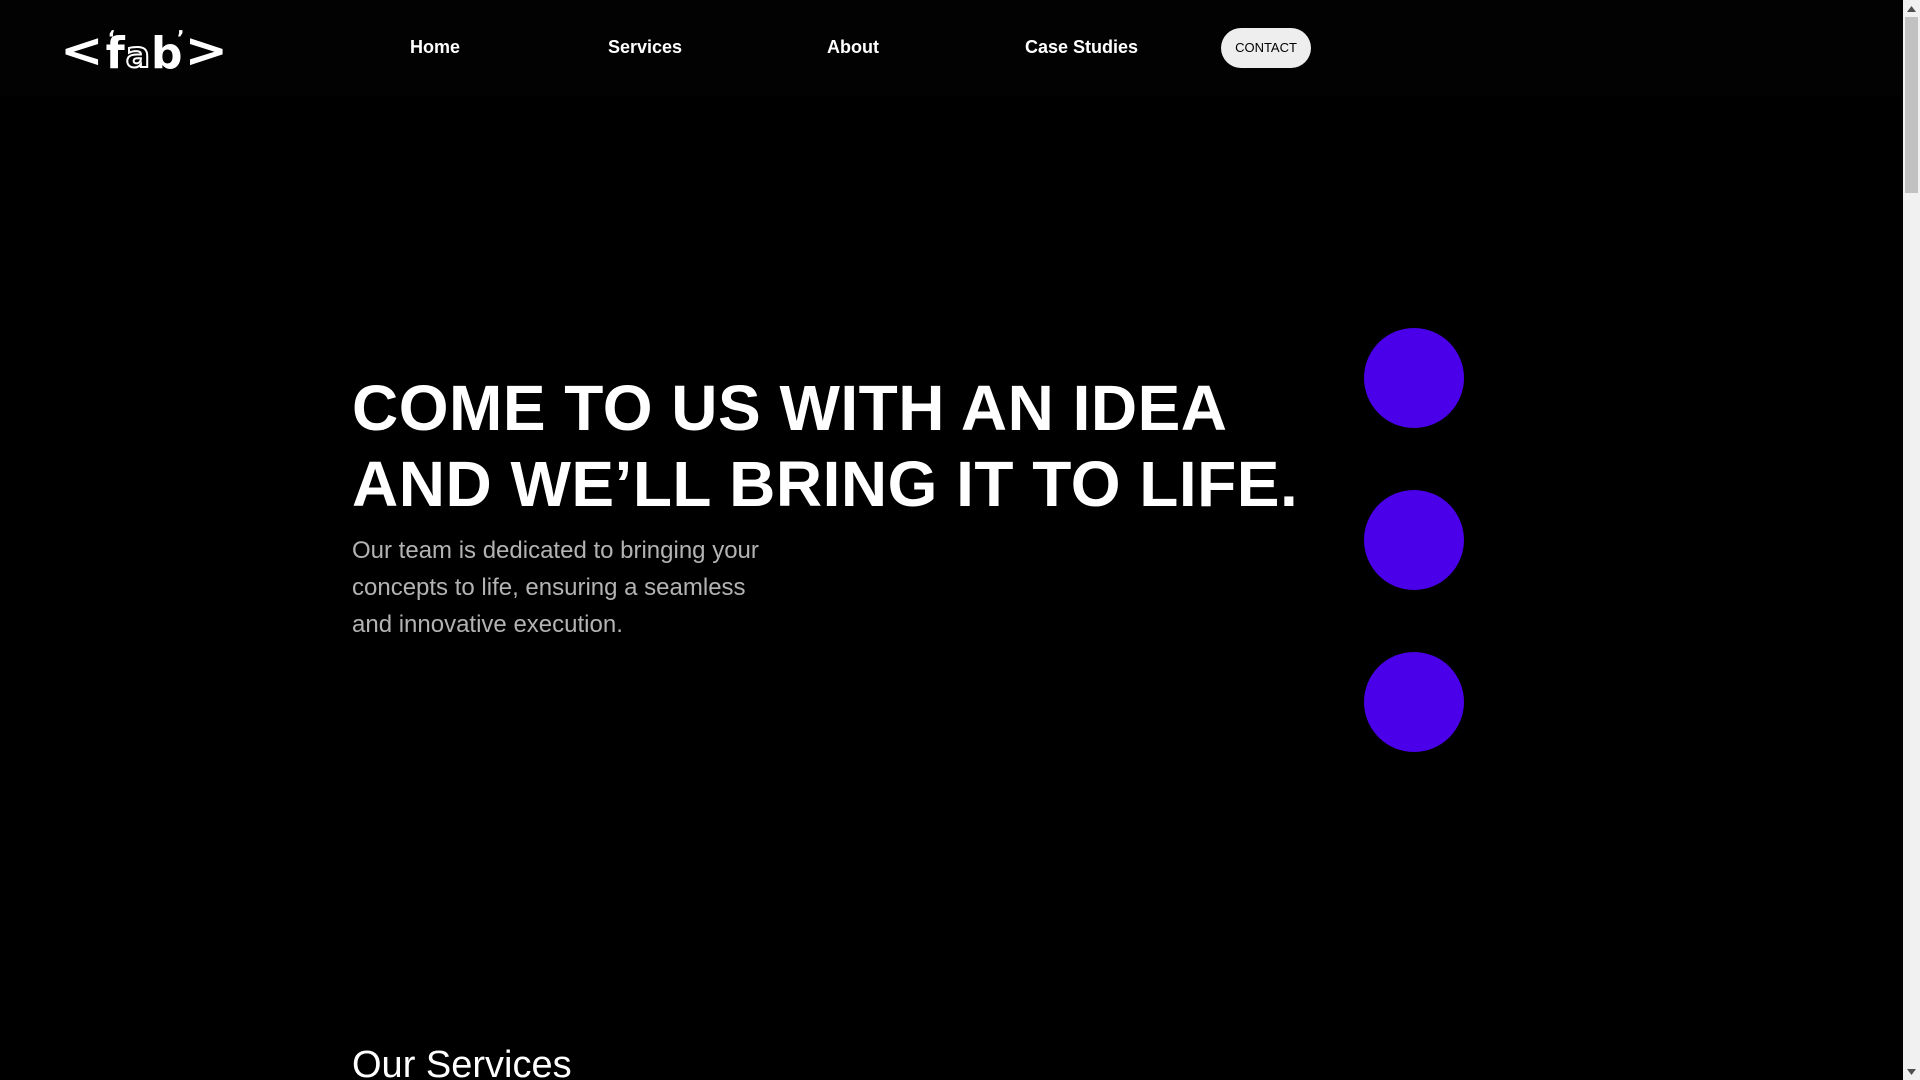  What do you see at coordinates (487, 624) in the screenshot?
I see `hero-subtitle-line-3: and innovative execution.` at bounding box center [487, 624].